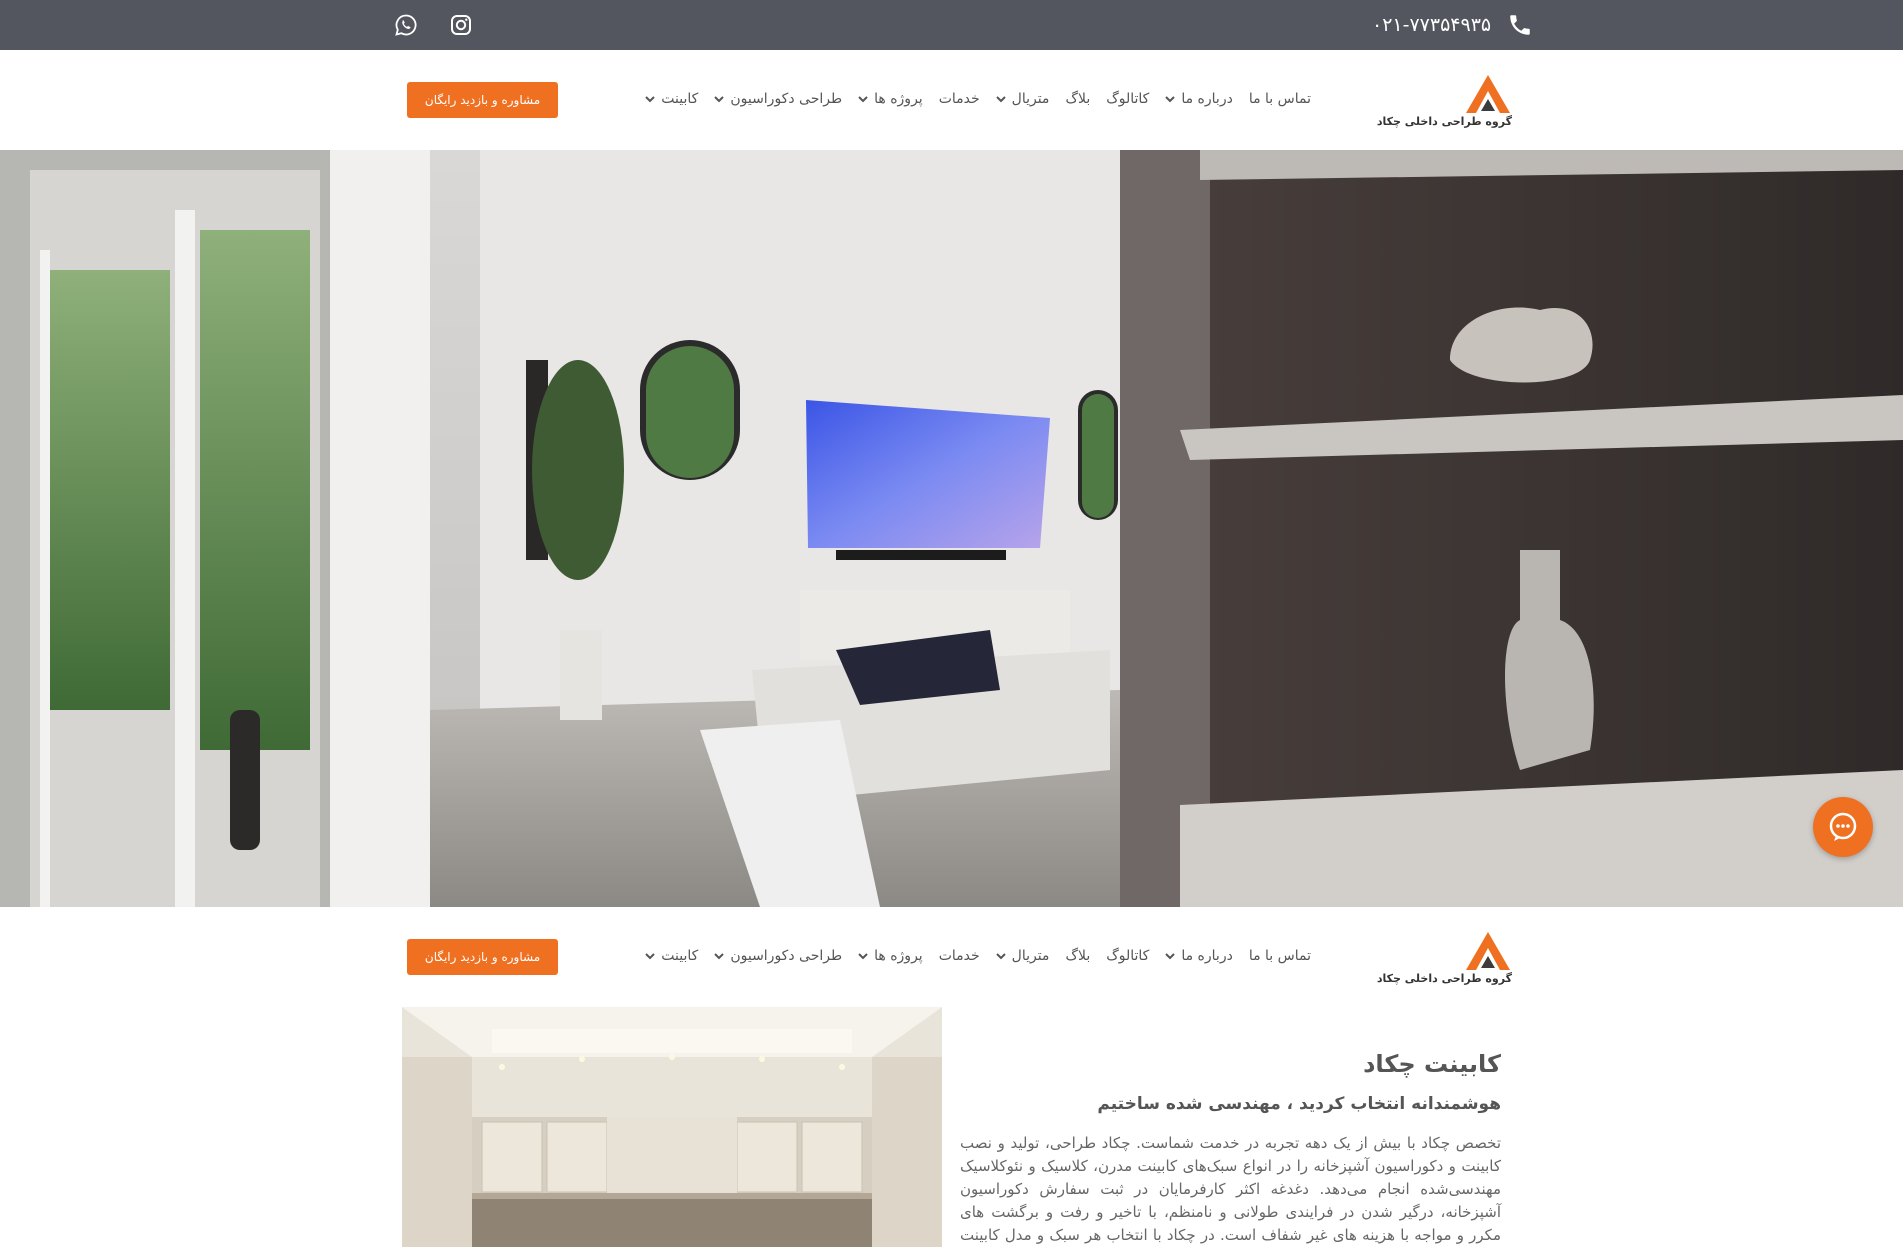 The image size is (1903, 1247). I want to click on chat-button, so click(1843, 827).